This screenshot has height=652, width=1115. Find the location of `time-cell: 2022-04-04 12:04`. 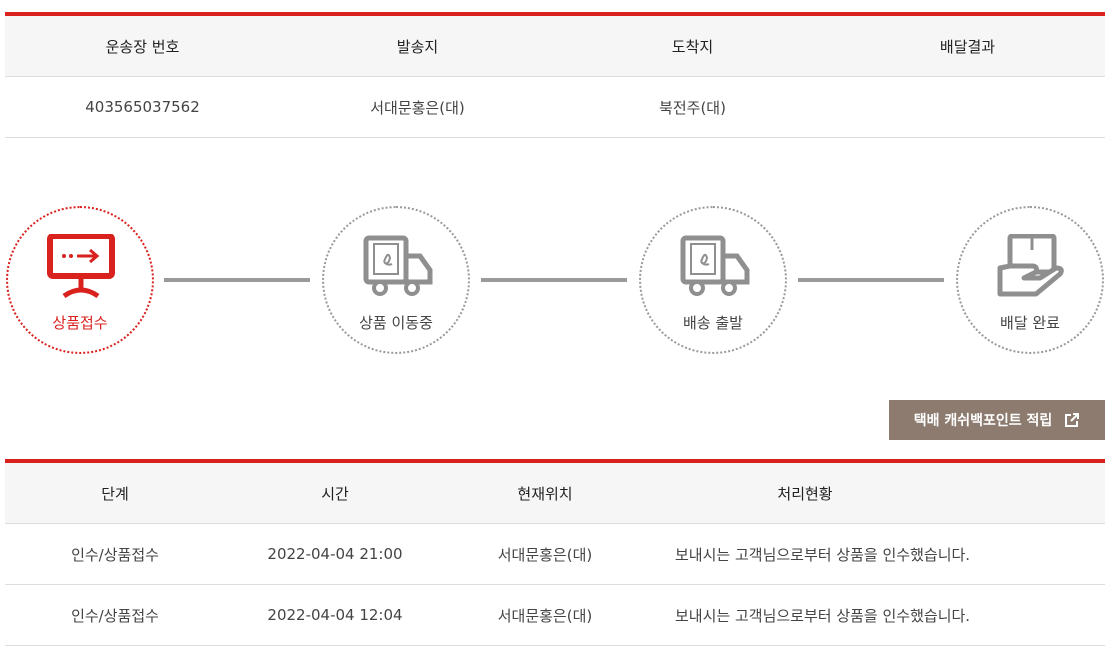

time-cell: 2022-04-04 12:04 is located at coordinates (335, 615).